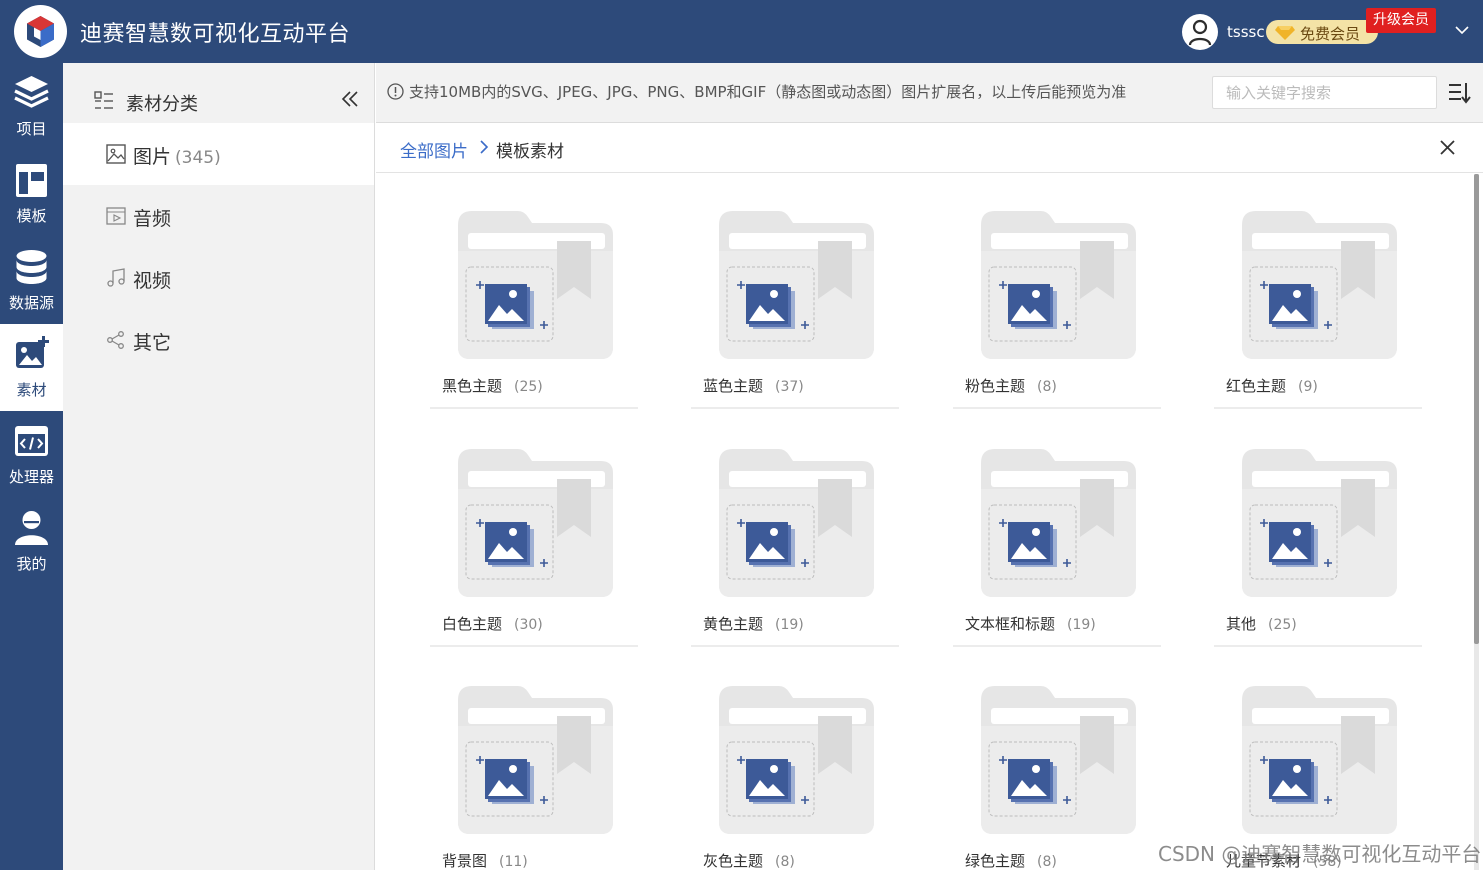 The width and height of the screenshot is (1483, 870). Describe the element at coordinates (152, 219) in the screenshot. I see `category-name: 音频` at that location.